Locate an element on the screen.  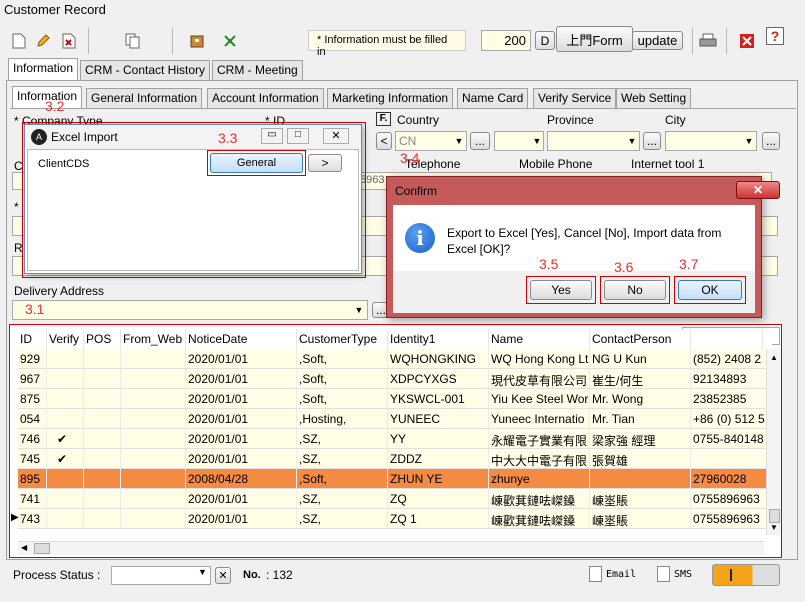
mobile-phone-label: Mobile Phone is located at coordinates (556, 164).